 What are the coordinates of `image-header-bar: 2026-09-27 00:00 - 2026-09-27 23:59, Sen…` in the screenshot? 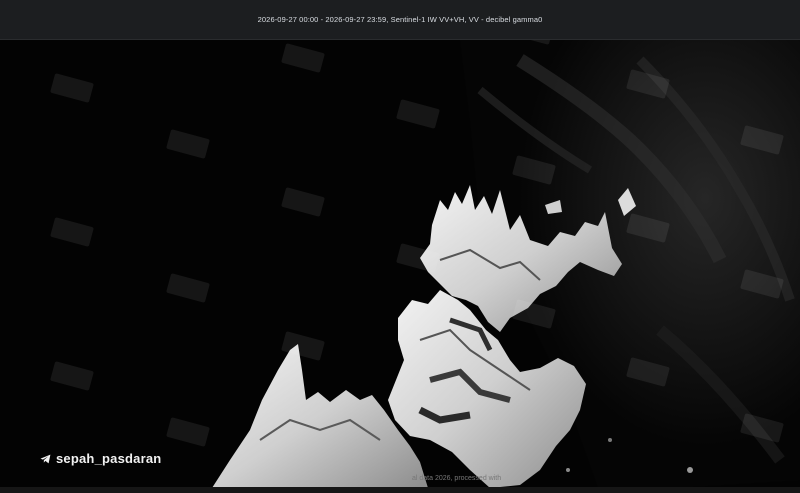 It's located at (400, 20).